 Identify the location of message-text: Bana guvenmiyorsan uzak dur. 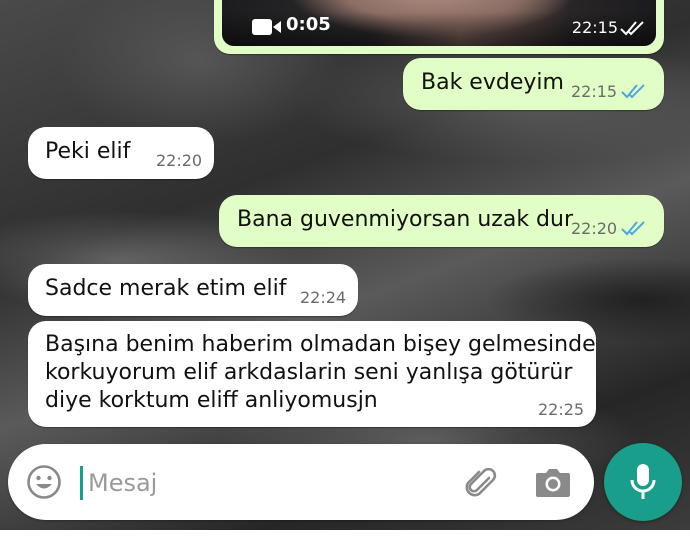
(405, 219).